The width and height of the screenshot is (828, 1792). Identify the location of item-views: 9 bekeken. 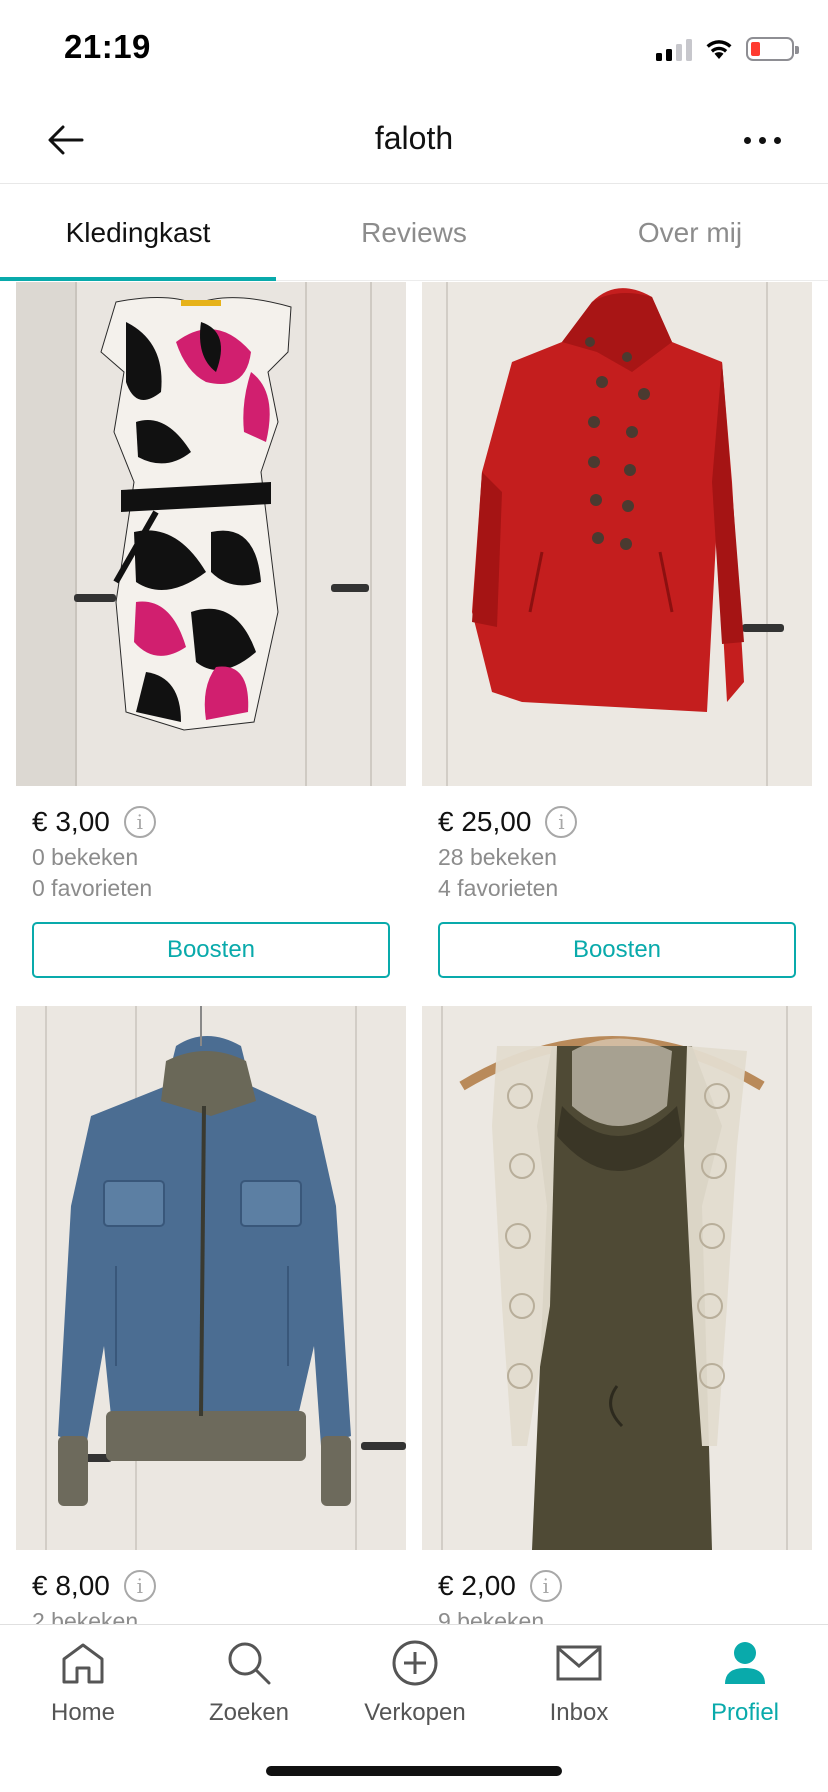
(491, 1616).